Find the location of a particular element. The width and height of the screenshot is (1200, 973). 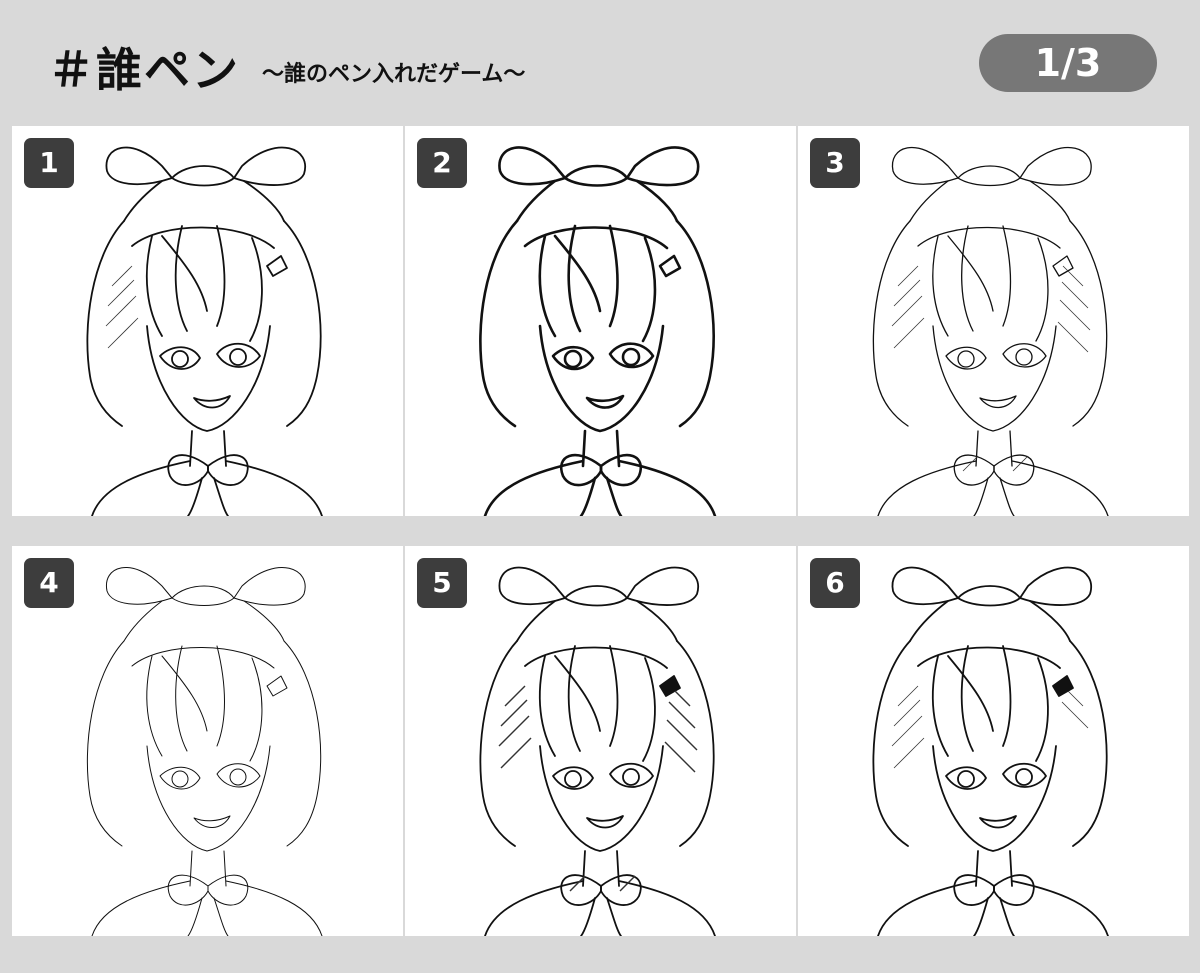

page-subtitle: 〜誰のペン入れだゲーム〜 is located at coordinates (394, 74).